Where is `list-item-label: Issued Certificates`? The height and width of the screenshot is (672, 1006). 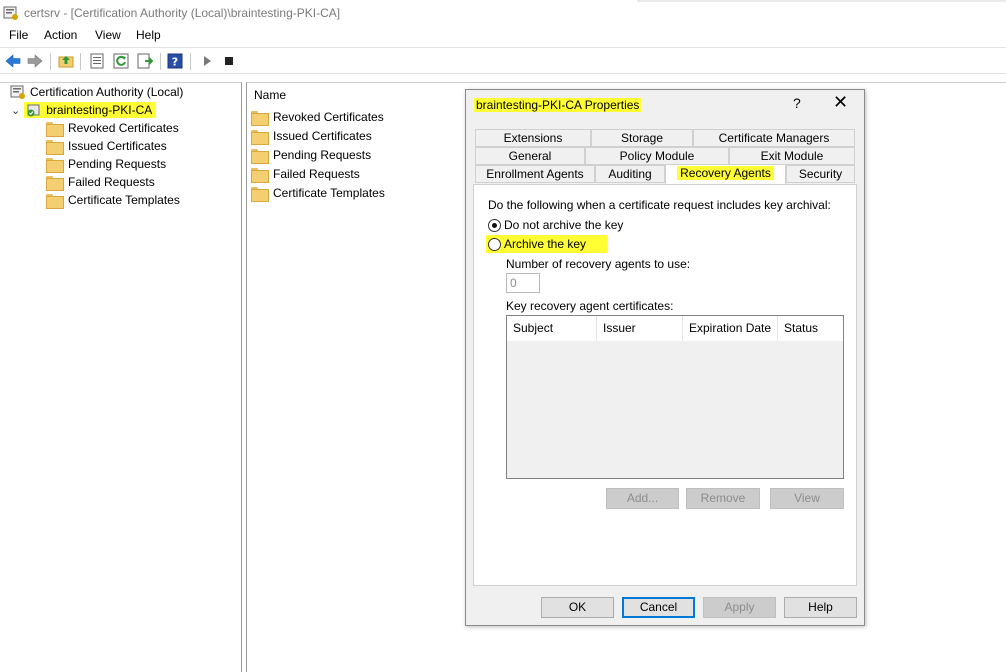 list-item-label: Issued Certificates is located at coordinates (322, 136).